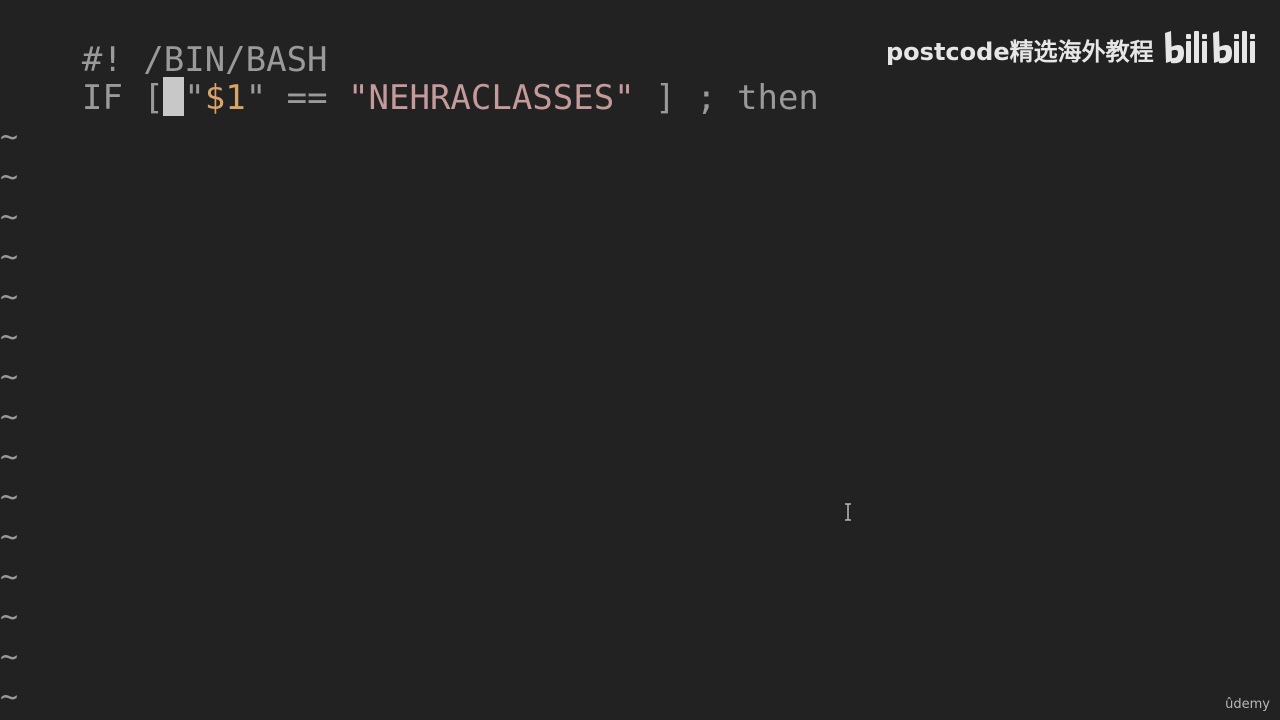  I want to click on bilibili-logo-icon, so click(1209, 47).